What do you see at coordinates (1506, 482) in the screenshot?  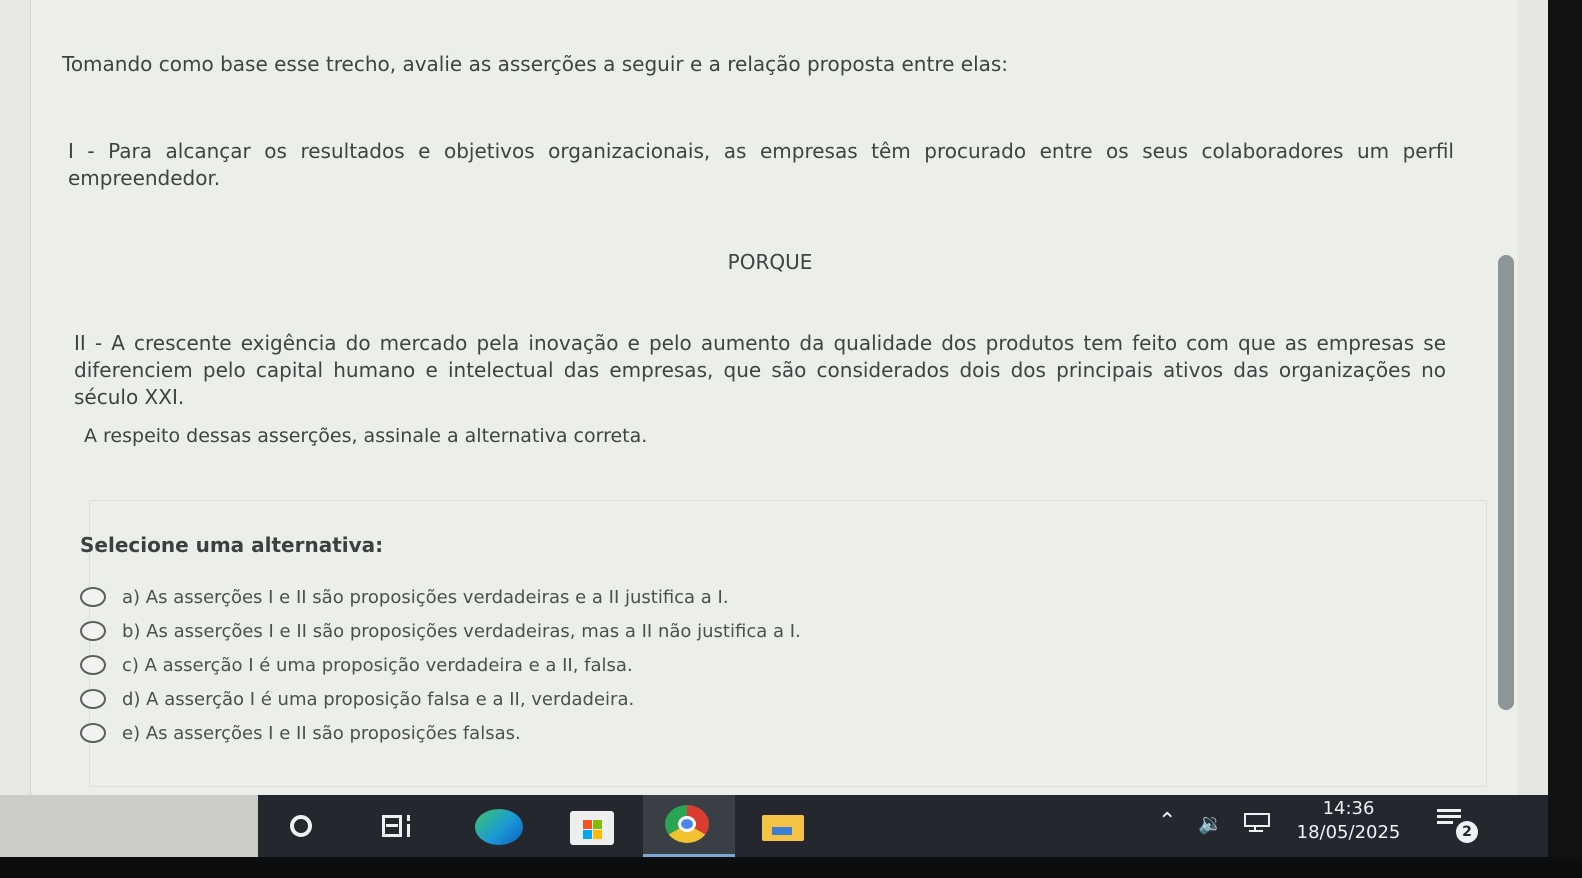 I see `scrollbar-thumb` at bounding box center [1506, 482].